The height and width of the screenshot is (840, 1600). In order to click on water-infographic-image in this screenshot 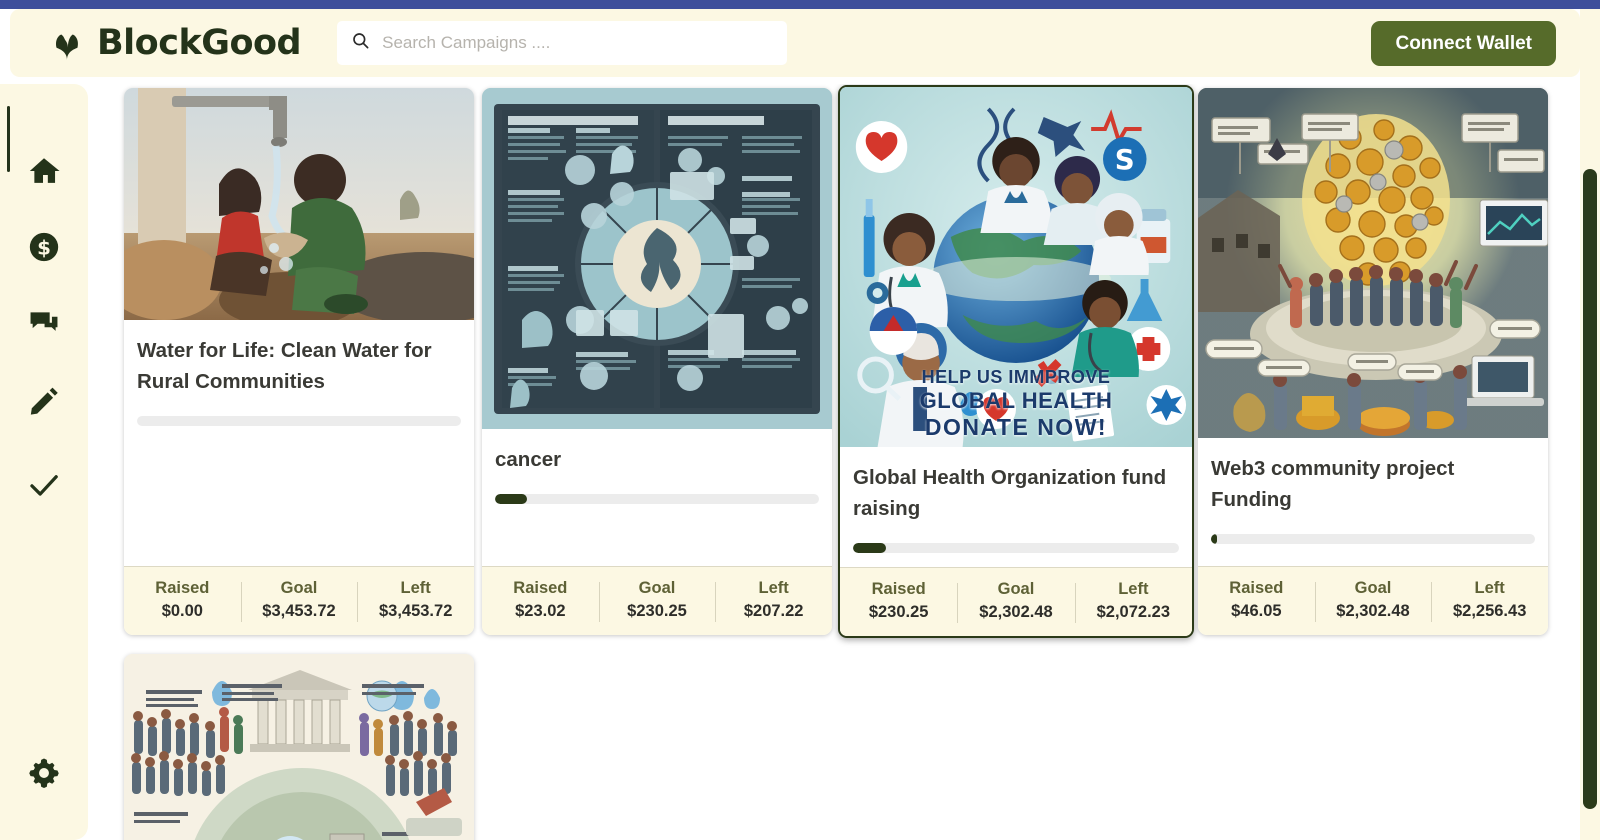, I will do `click(299, 747)`.